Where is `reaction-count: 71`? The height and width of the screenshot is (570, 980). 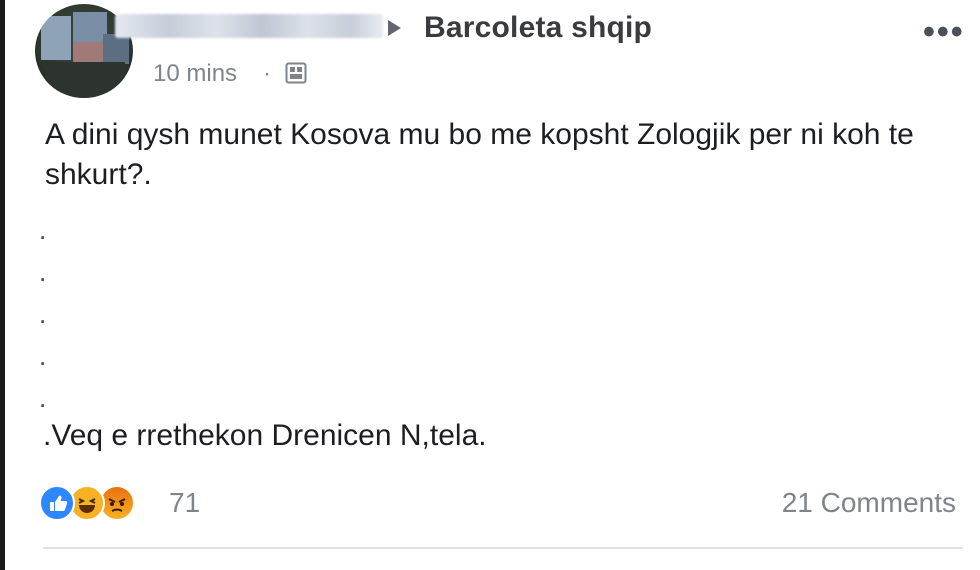
reaction-count: 71 is located at coordinates (185, 502).